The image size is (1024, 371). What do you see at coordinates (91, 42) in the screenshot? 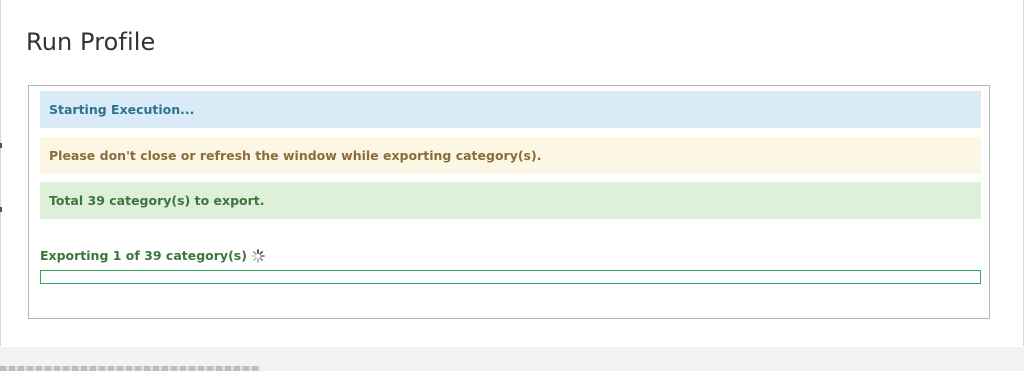
I see `dialog-title: Run Profile` at bounding box center [91, 42].